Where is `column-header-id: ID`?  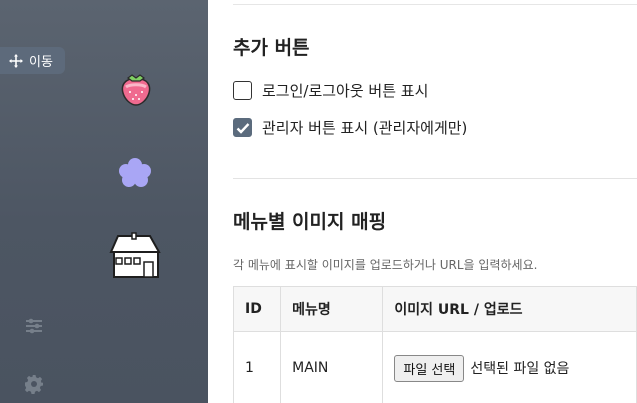
column-header-id: ID is located at coordinates (257, 309).